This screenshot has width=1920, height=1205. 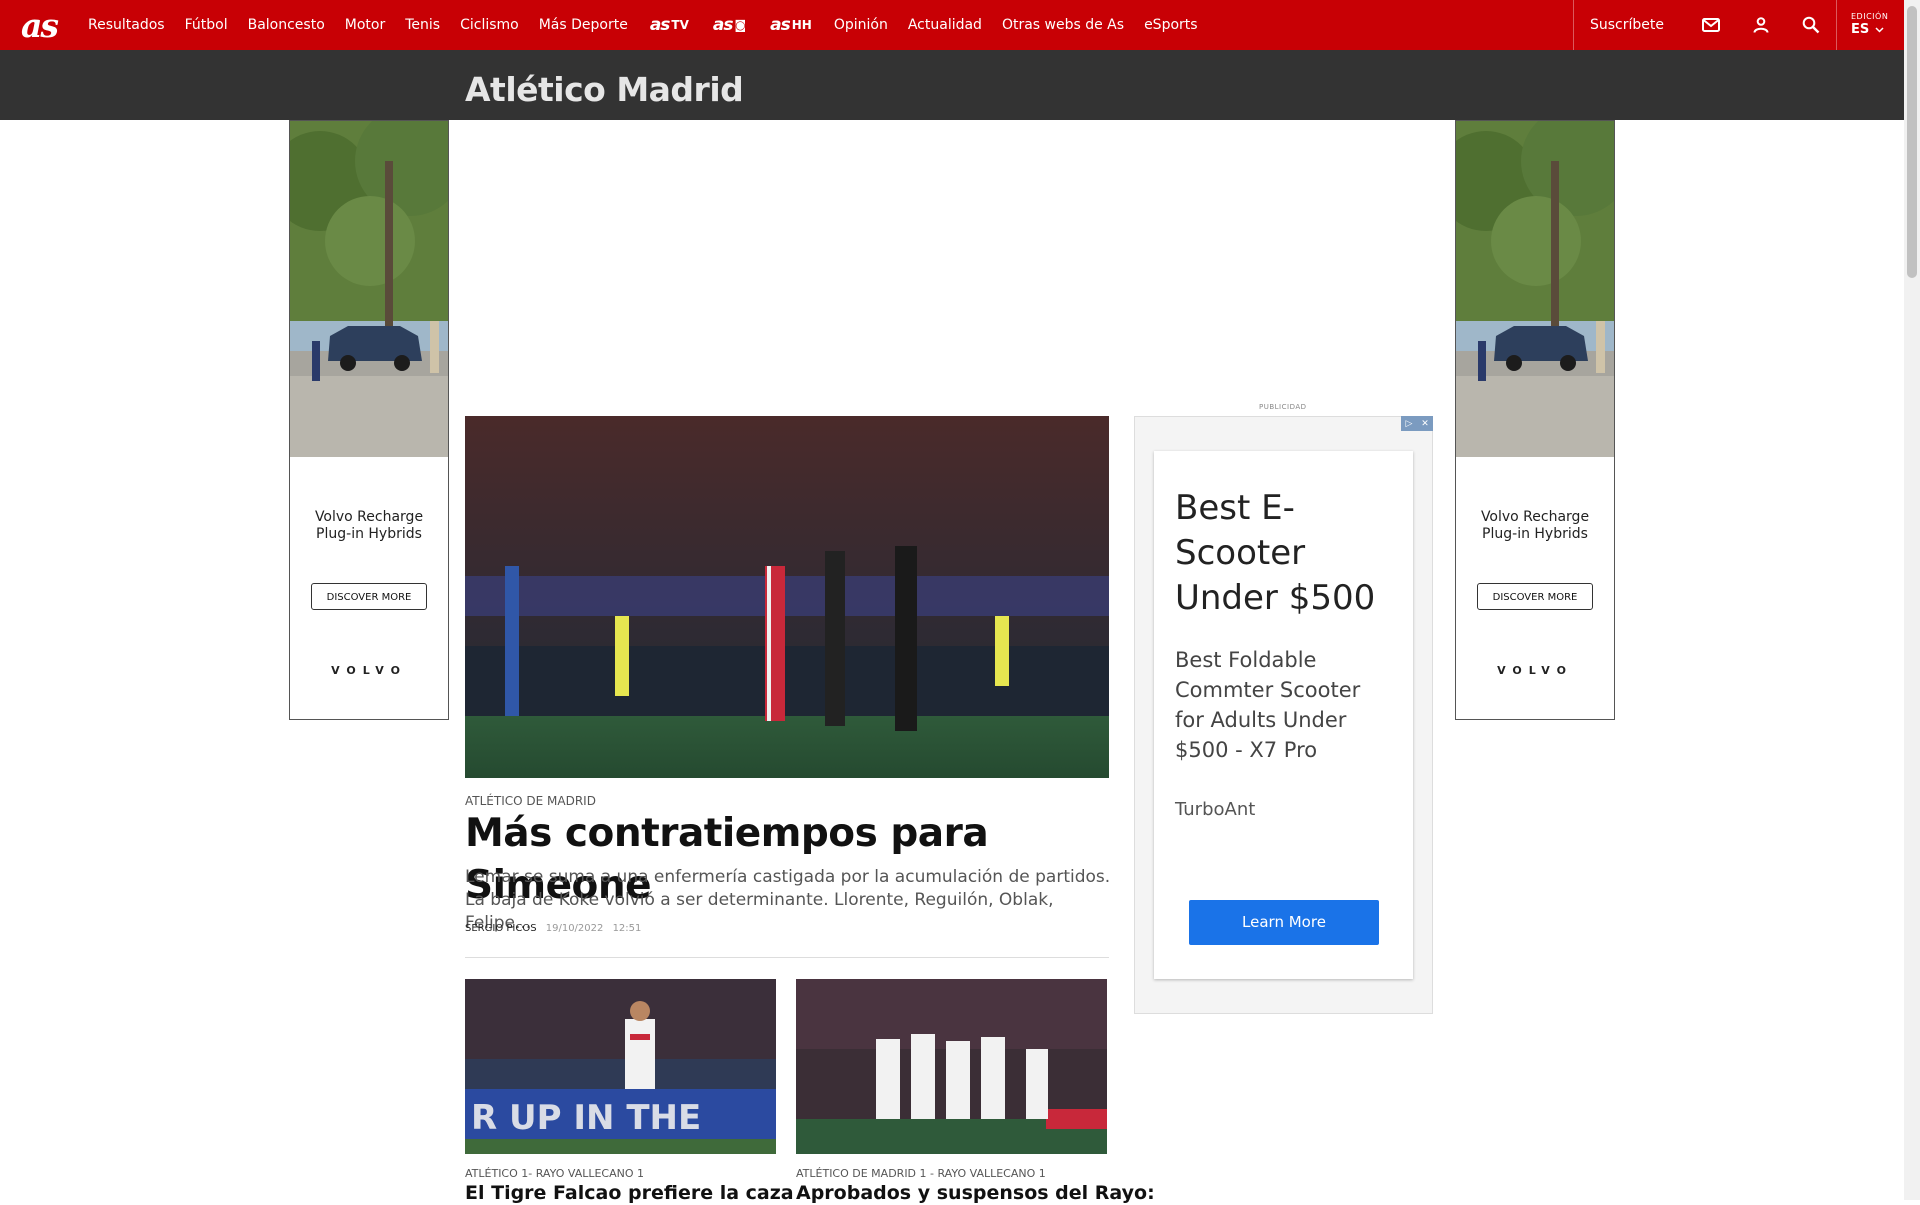 What do you see at coordinates (921, 1173) in the screenshot?
I see `story-kicker: ATLÉTICO DE MADRID 1 - RAYO VALLECANO 1` at bounding box center [921, 1173].